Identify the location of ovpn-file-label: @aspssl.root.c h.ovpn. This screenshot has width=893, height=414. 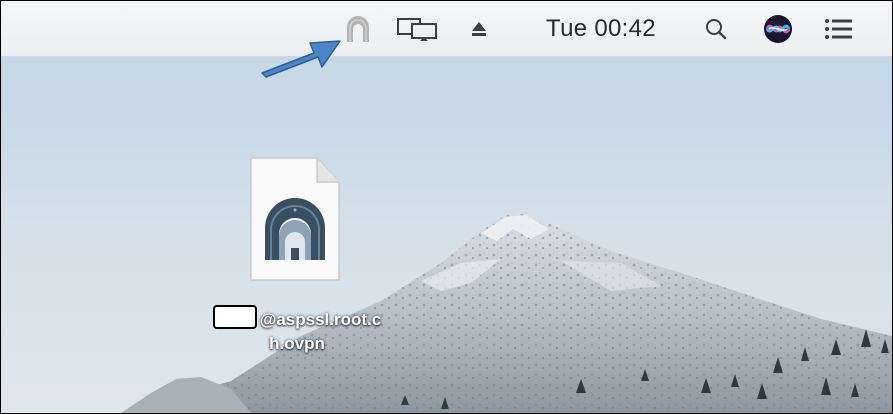
(297, 330).